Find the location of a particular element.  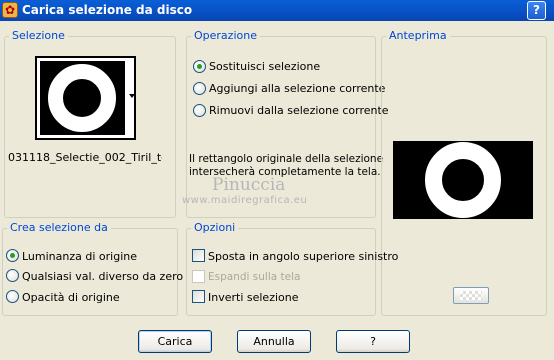

aggiungi-selezione-label: Aggiungi alla selezione corrente is located at coordinates (297, 88).